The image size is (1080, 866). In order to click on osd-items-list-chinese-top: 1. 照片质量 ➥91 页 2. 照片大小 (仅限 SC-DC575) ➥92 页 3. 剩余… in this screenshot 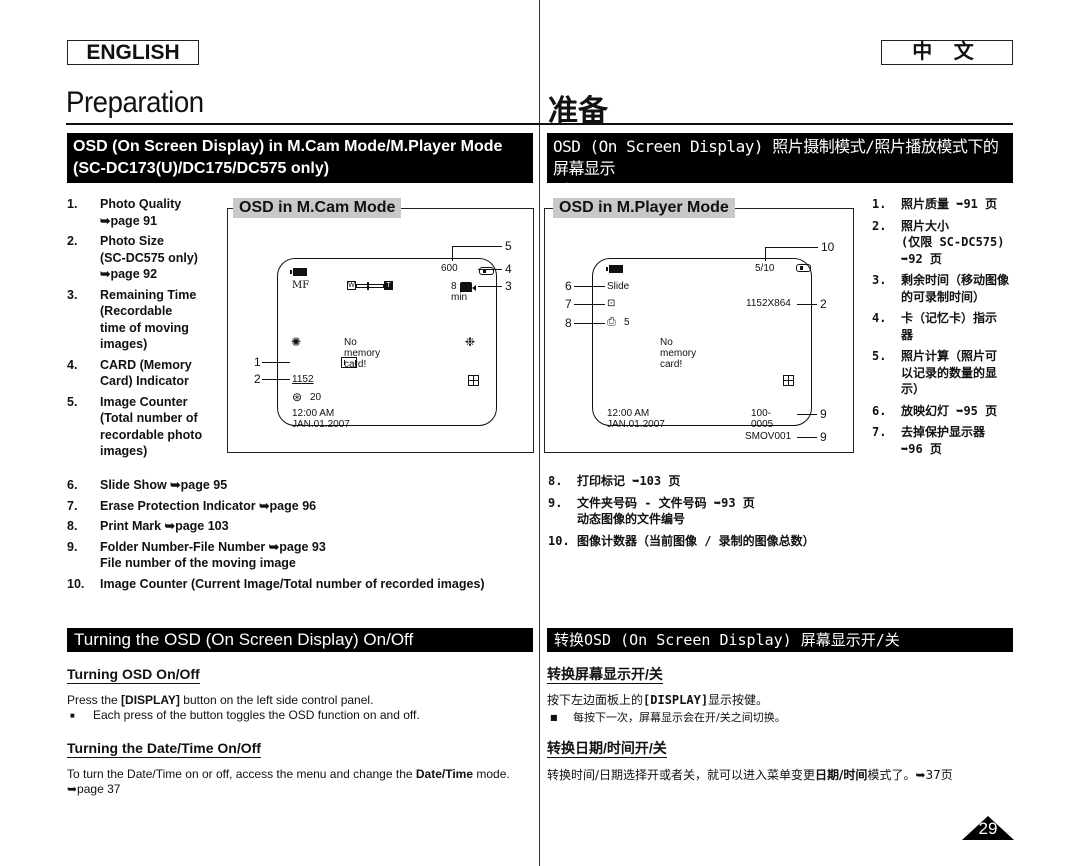, I will do `click(944, 329)`.